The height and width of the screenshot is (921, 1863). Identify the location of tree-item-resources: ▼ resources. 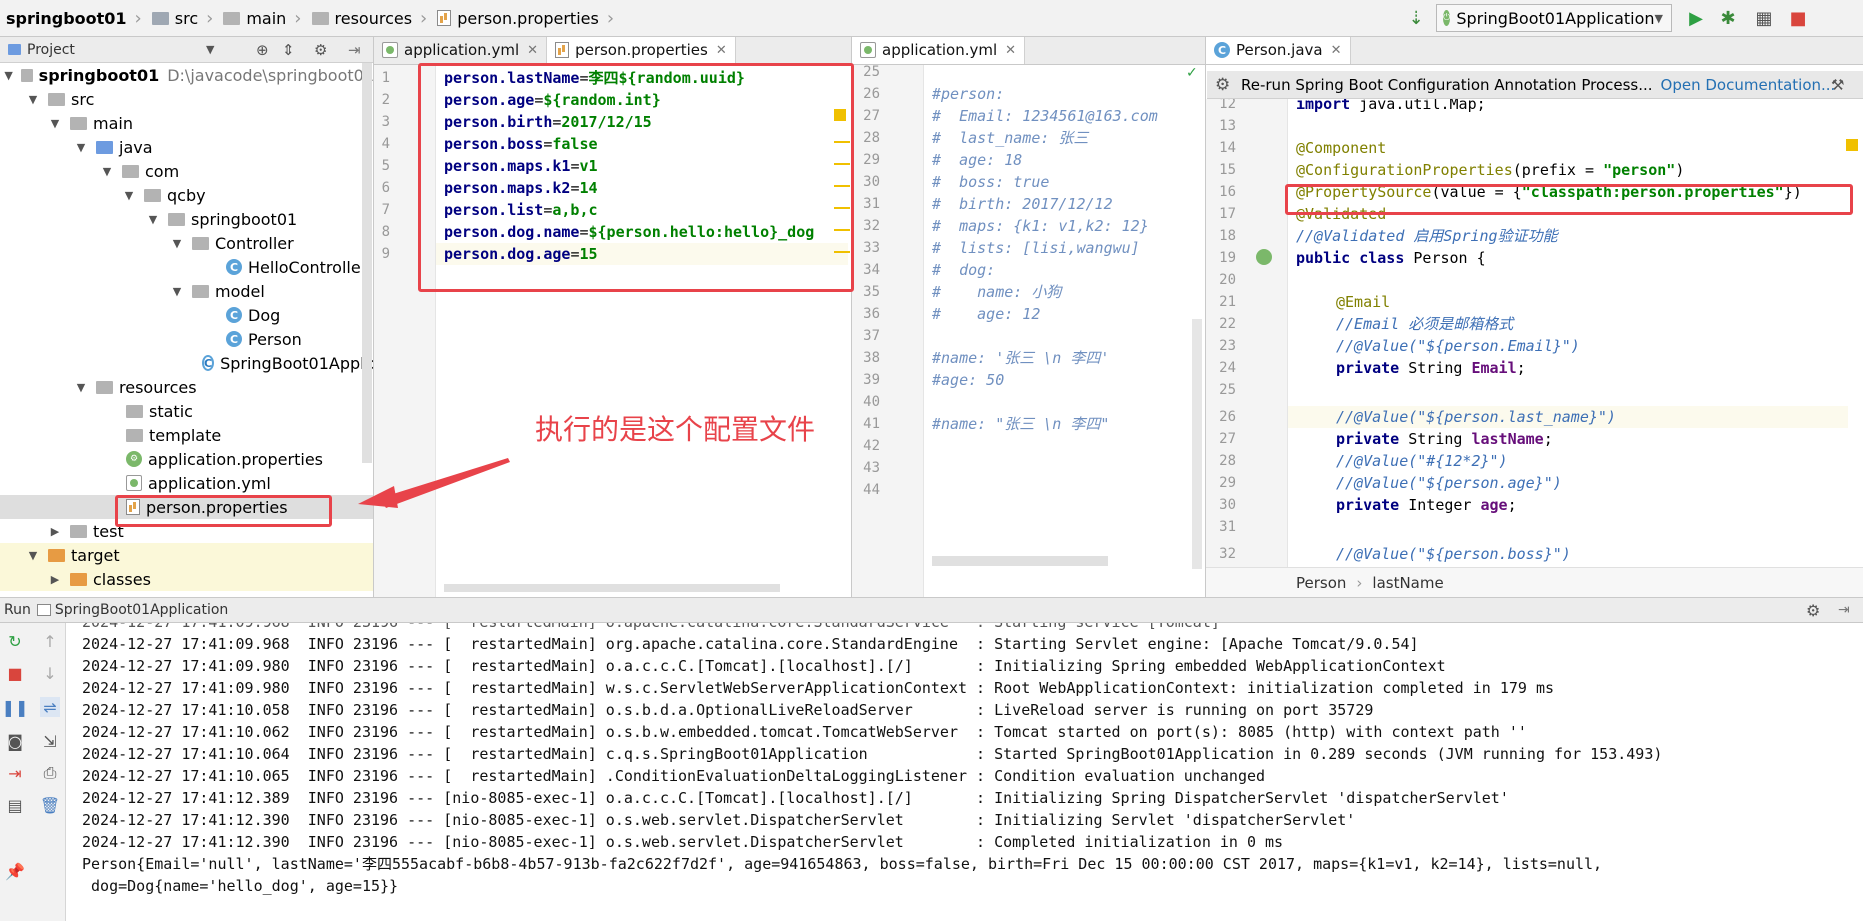
(186, 387).